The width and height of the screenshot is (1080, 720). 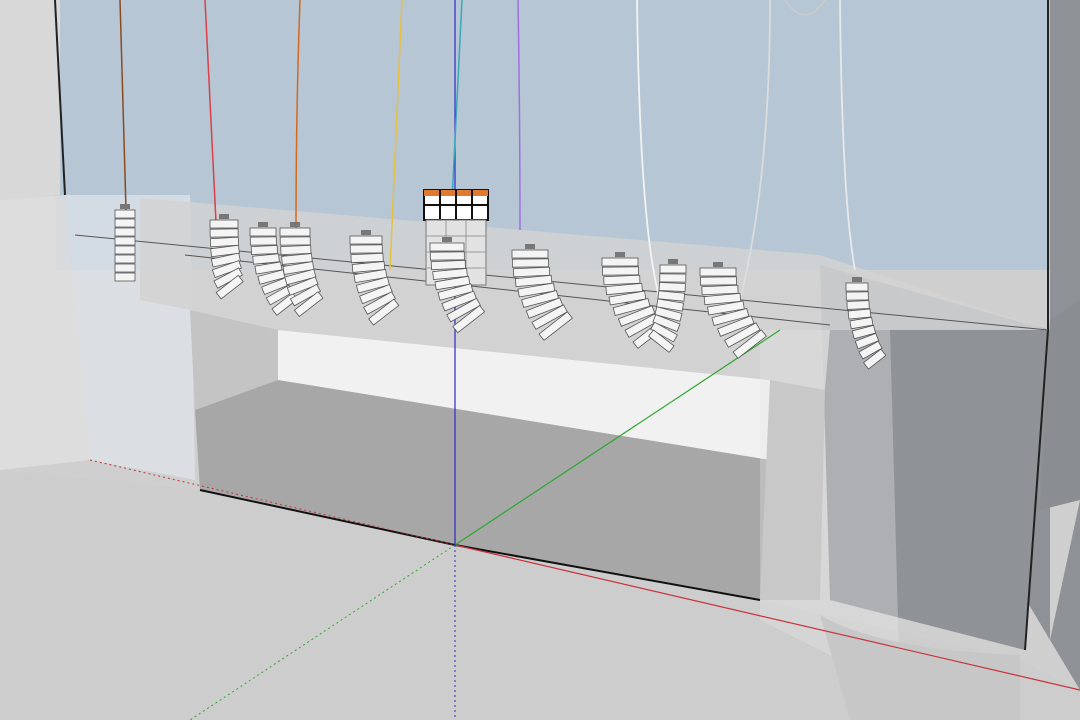 I want to click on ground-plane, so click(x=30, y=100).